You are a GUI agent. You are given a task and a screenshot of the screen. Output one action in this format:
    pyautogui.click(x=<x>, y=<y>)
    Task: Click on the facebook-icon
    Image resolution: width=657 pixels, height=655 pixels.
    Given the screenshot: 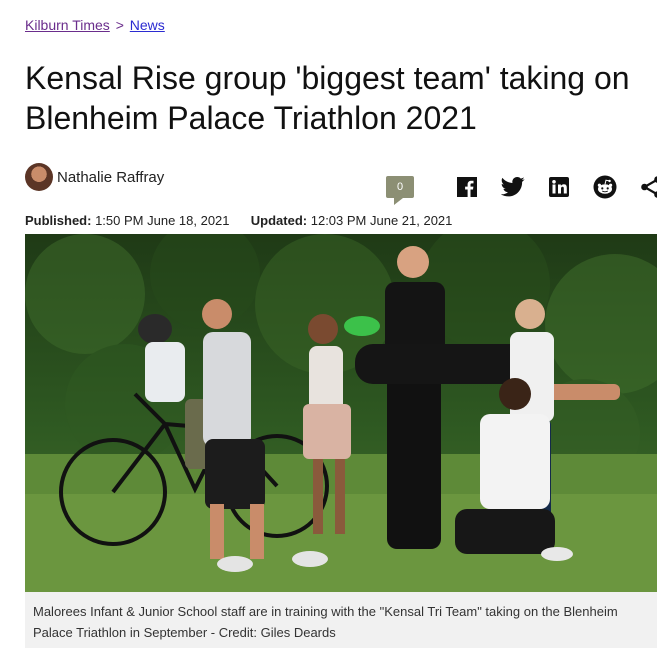 What is the action you would take?
    pyautogui.click(x=467, y=187)
    